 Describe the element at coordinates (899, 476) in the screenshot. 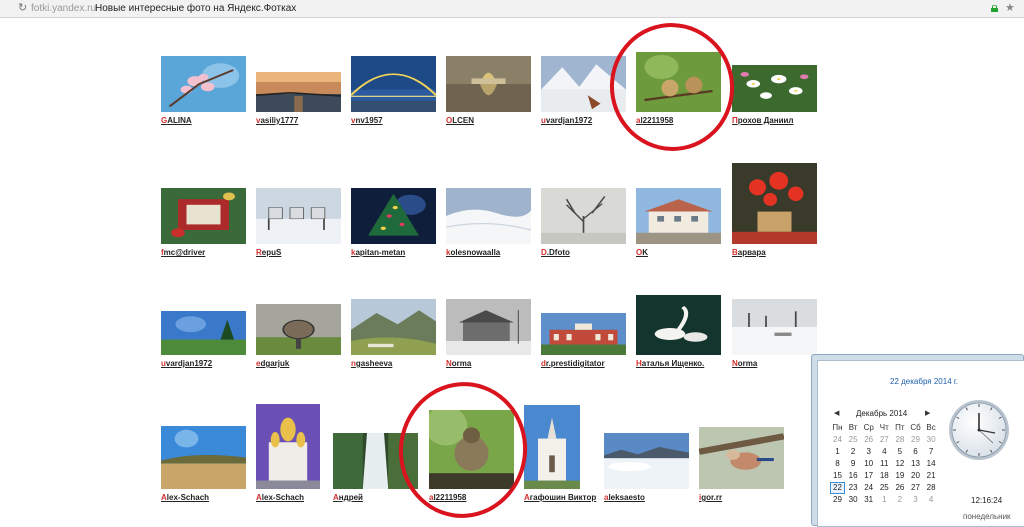

I see `calendar-day: 19` at that location.